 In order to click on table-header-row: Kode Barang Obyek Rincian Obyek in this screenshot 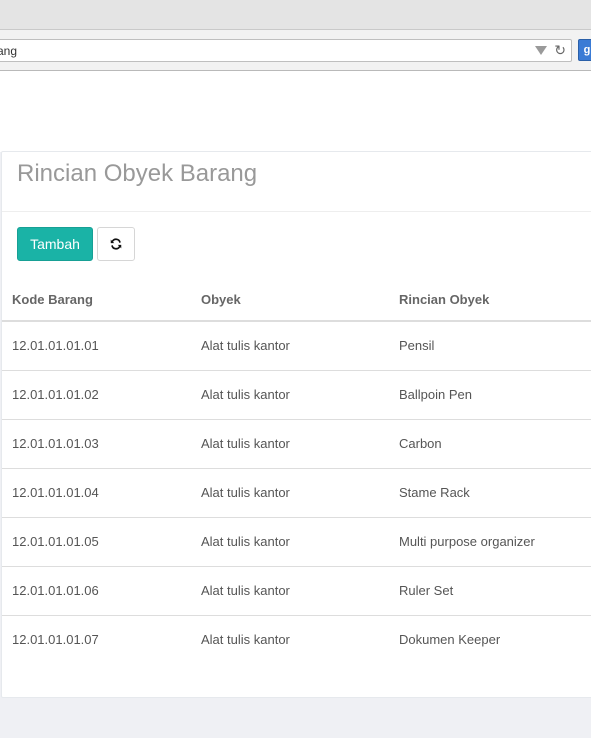, I will do `click(296, 300)`.